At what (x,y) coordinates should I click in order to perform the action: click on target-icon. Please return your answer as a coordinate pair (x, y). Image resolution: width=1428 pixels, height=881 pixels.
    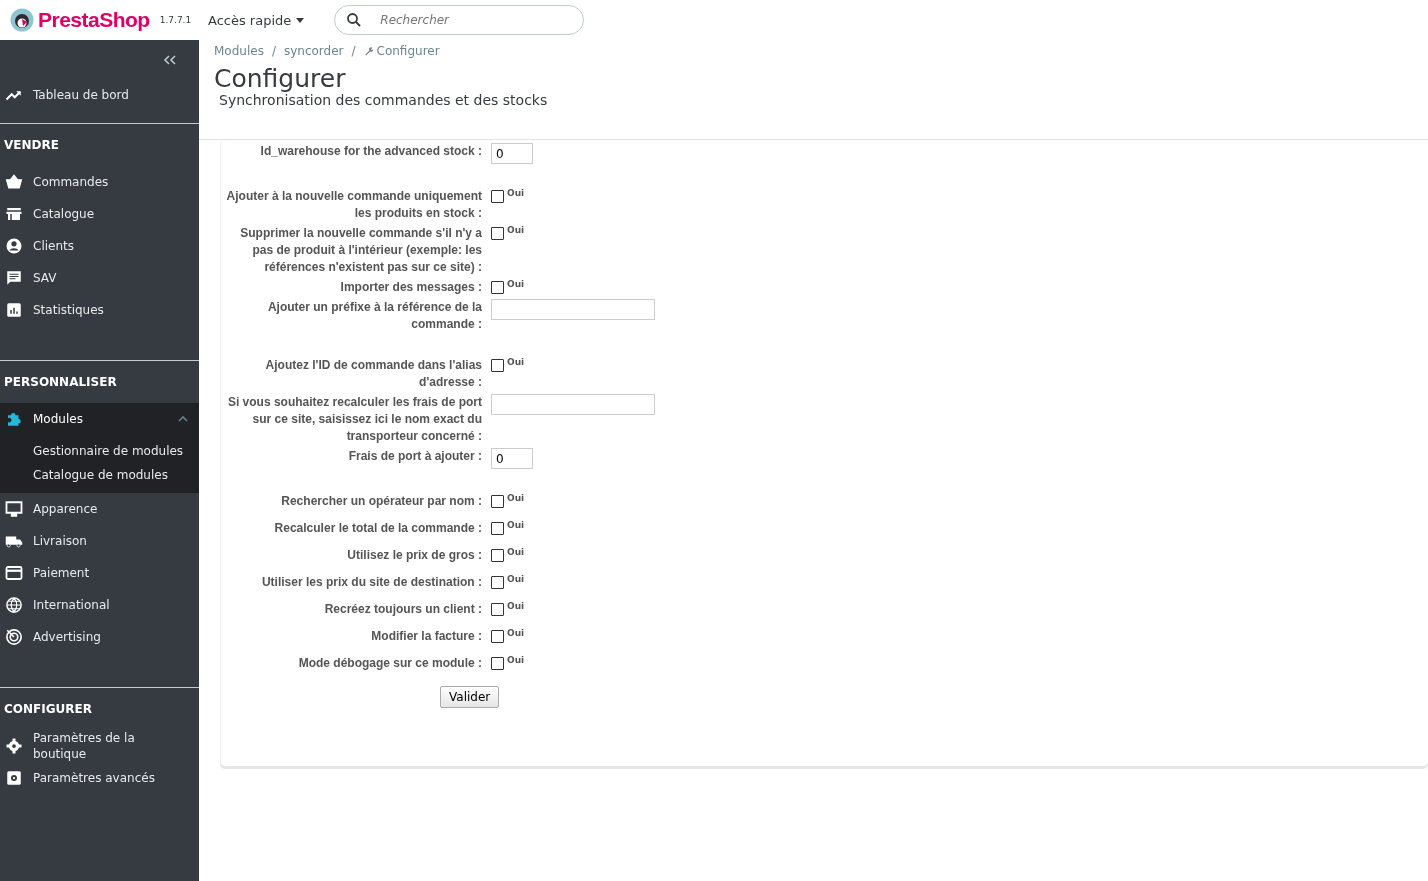
    Looking at the image, I should click on (14, 637).